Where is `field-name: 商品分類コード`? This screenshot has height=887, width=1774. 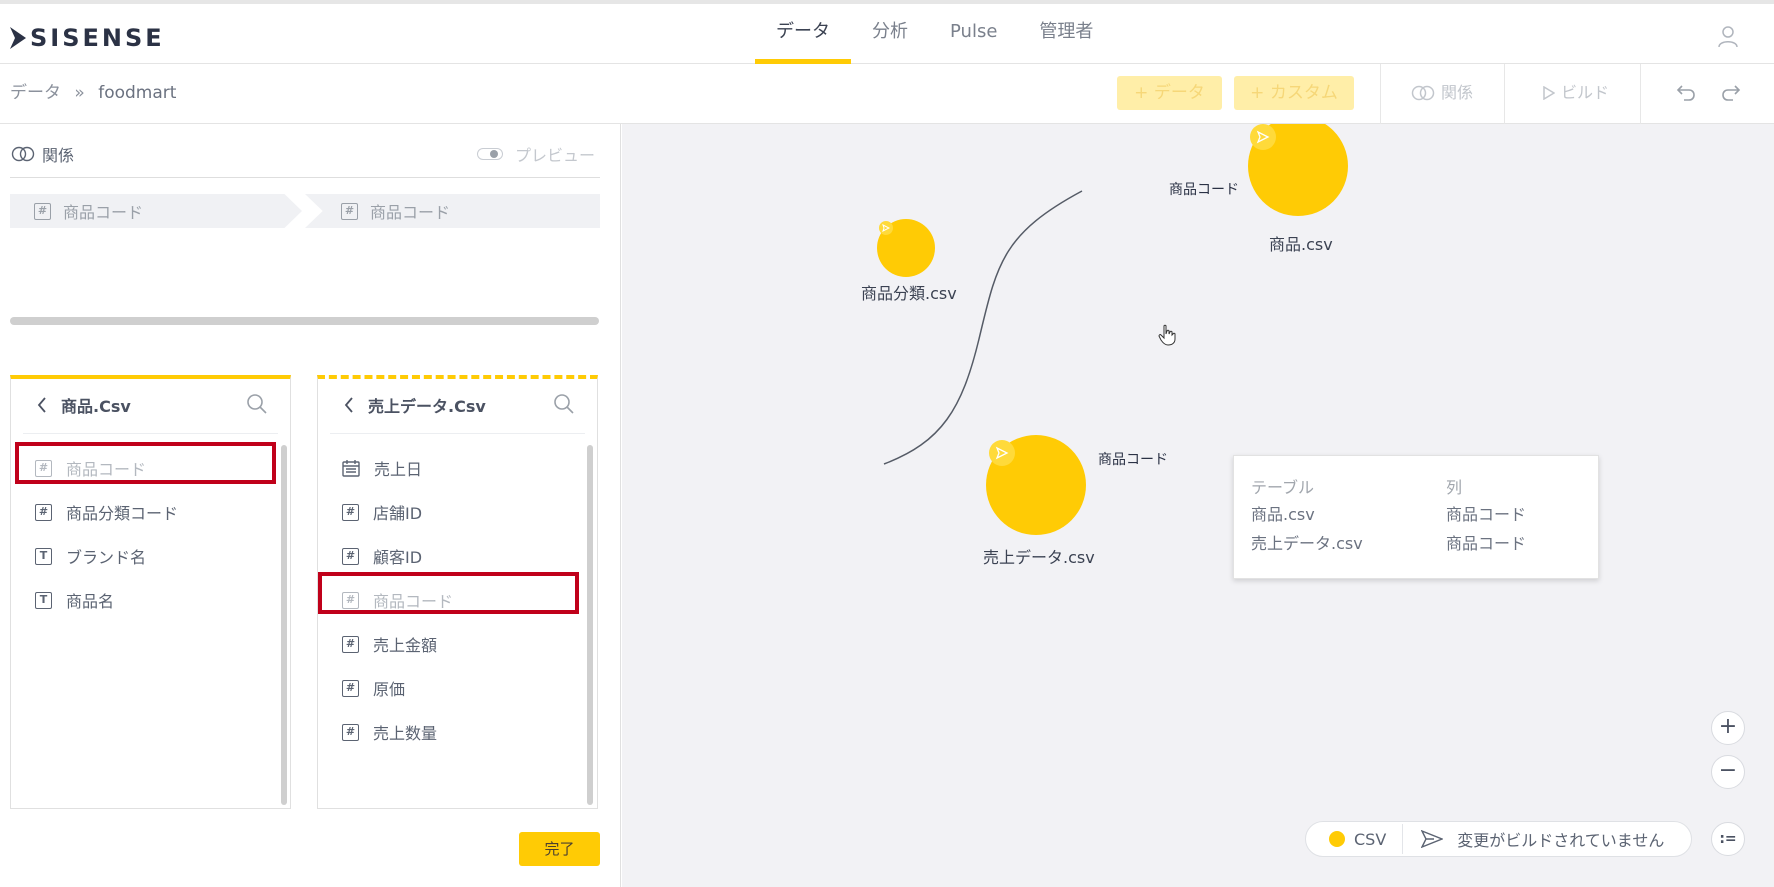
field-name: 商品分類コード is located at coordinates (122, 513).